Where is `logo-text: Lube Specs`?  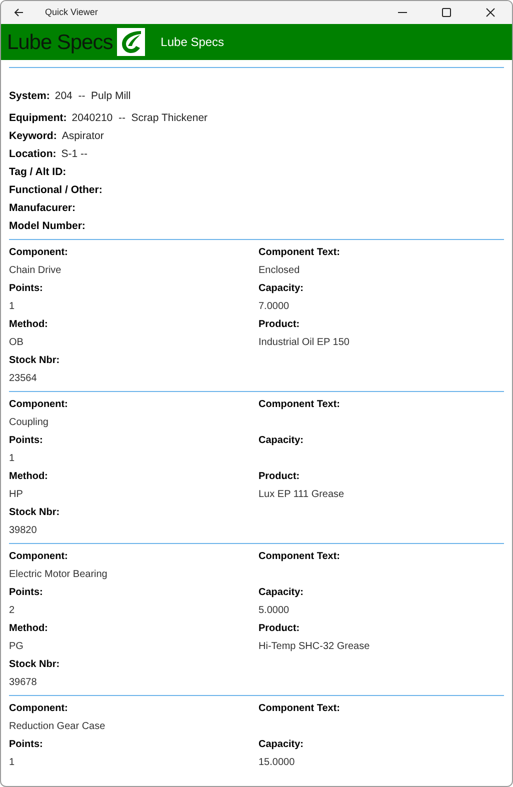
logo-text: Lube Specs is located at coordinates (60, 42).